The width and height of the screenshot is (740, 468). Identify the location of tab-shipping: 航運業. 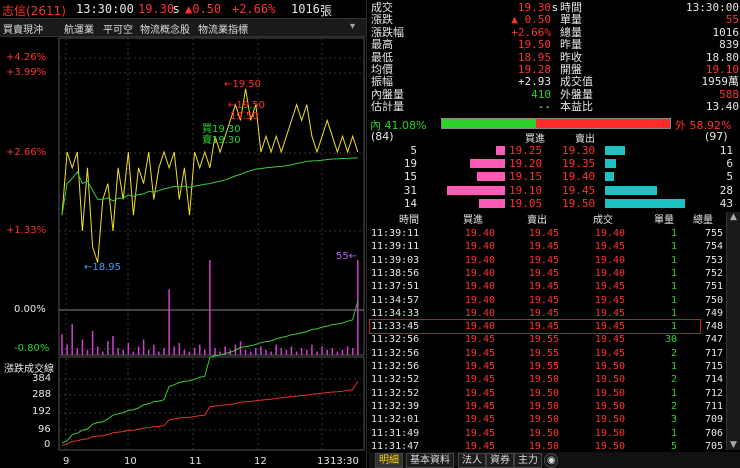
(79, 28).